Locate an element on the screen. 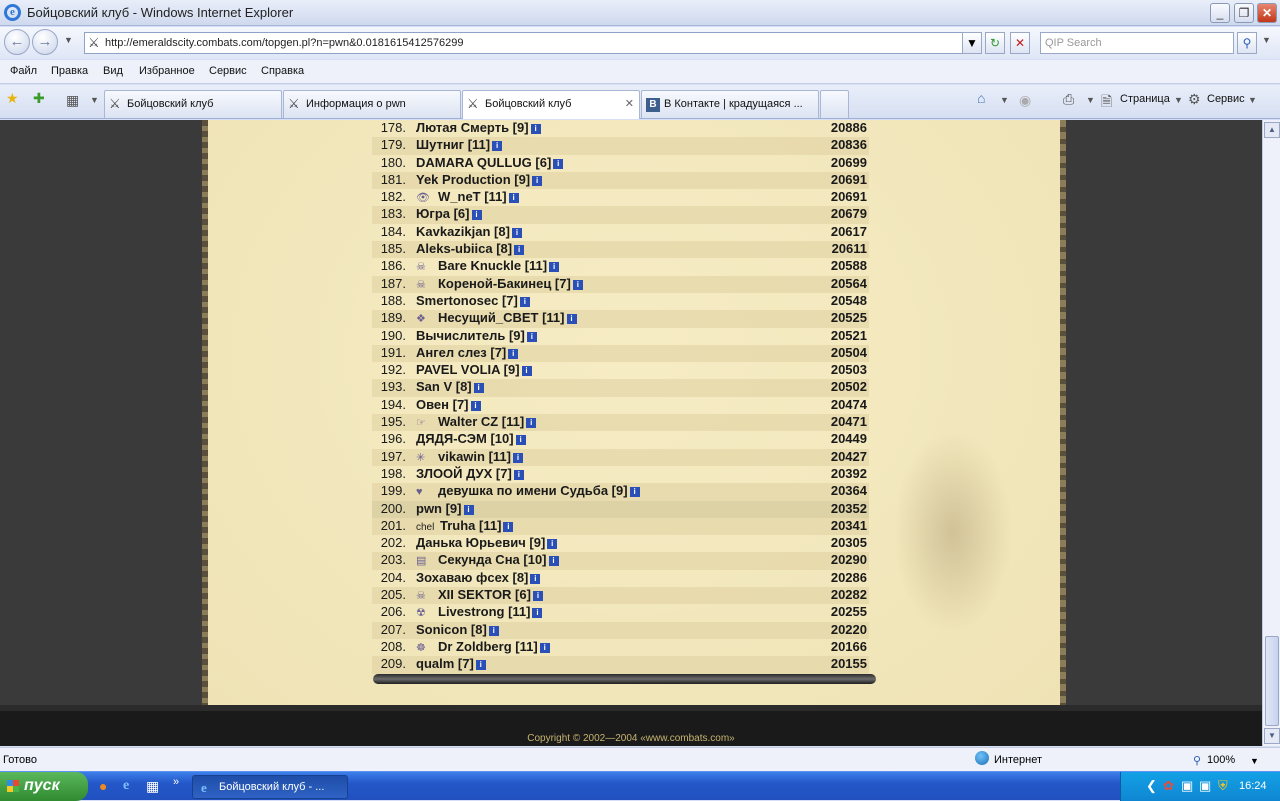 The width and height of the screenshot is (1280, 801). player-name: ЗЛООЙ ДУХ [7] is located at coordinates (464, 473).